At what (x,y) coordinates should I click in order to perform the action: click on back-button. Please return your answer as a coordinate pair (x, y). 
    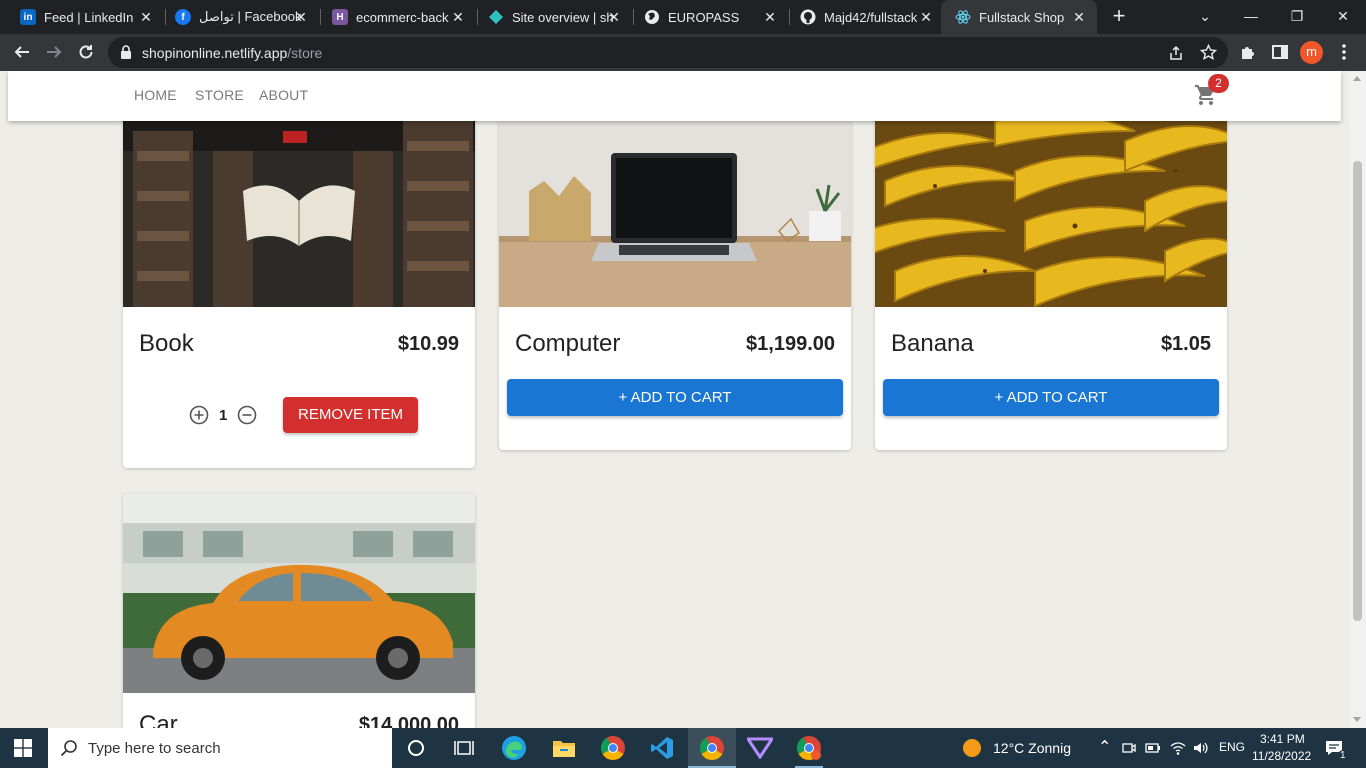
    Looking at the image, I should click on (22, 52).